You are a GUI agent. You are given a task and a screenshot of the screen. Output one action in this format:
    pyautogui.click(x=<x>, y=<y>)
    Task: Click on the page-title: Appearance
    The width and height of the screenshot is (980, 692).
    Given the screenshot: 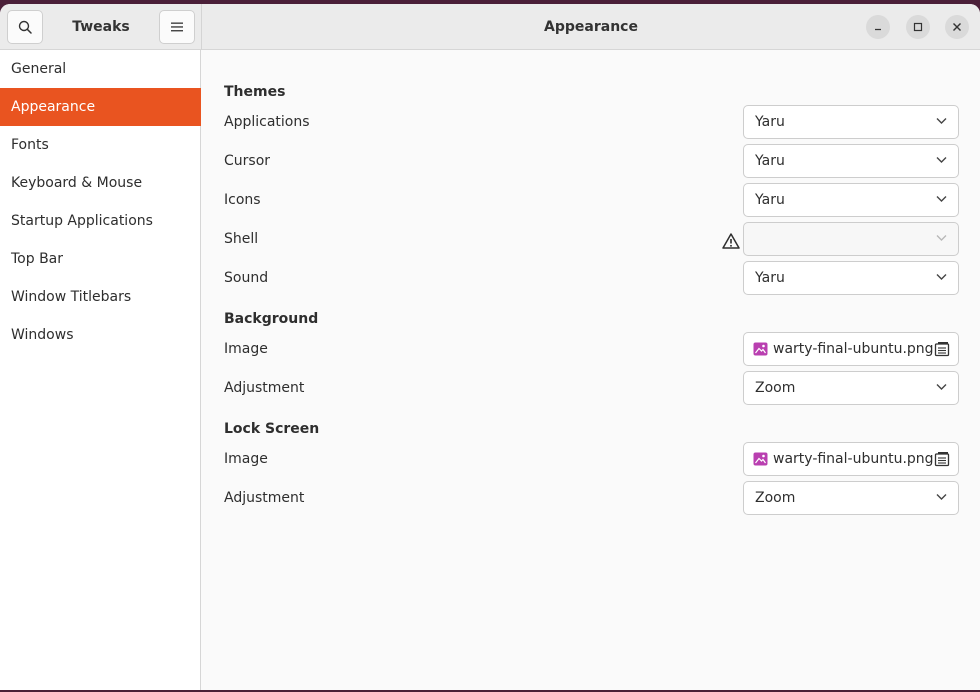 What is the action you would take?
    pyautogui.click(x=591, y=27)
    